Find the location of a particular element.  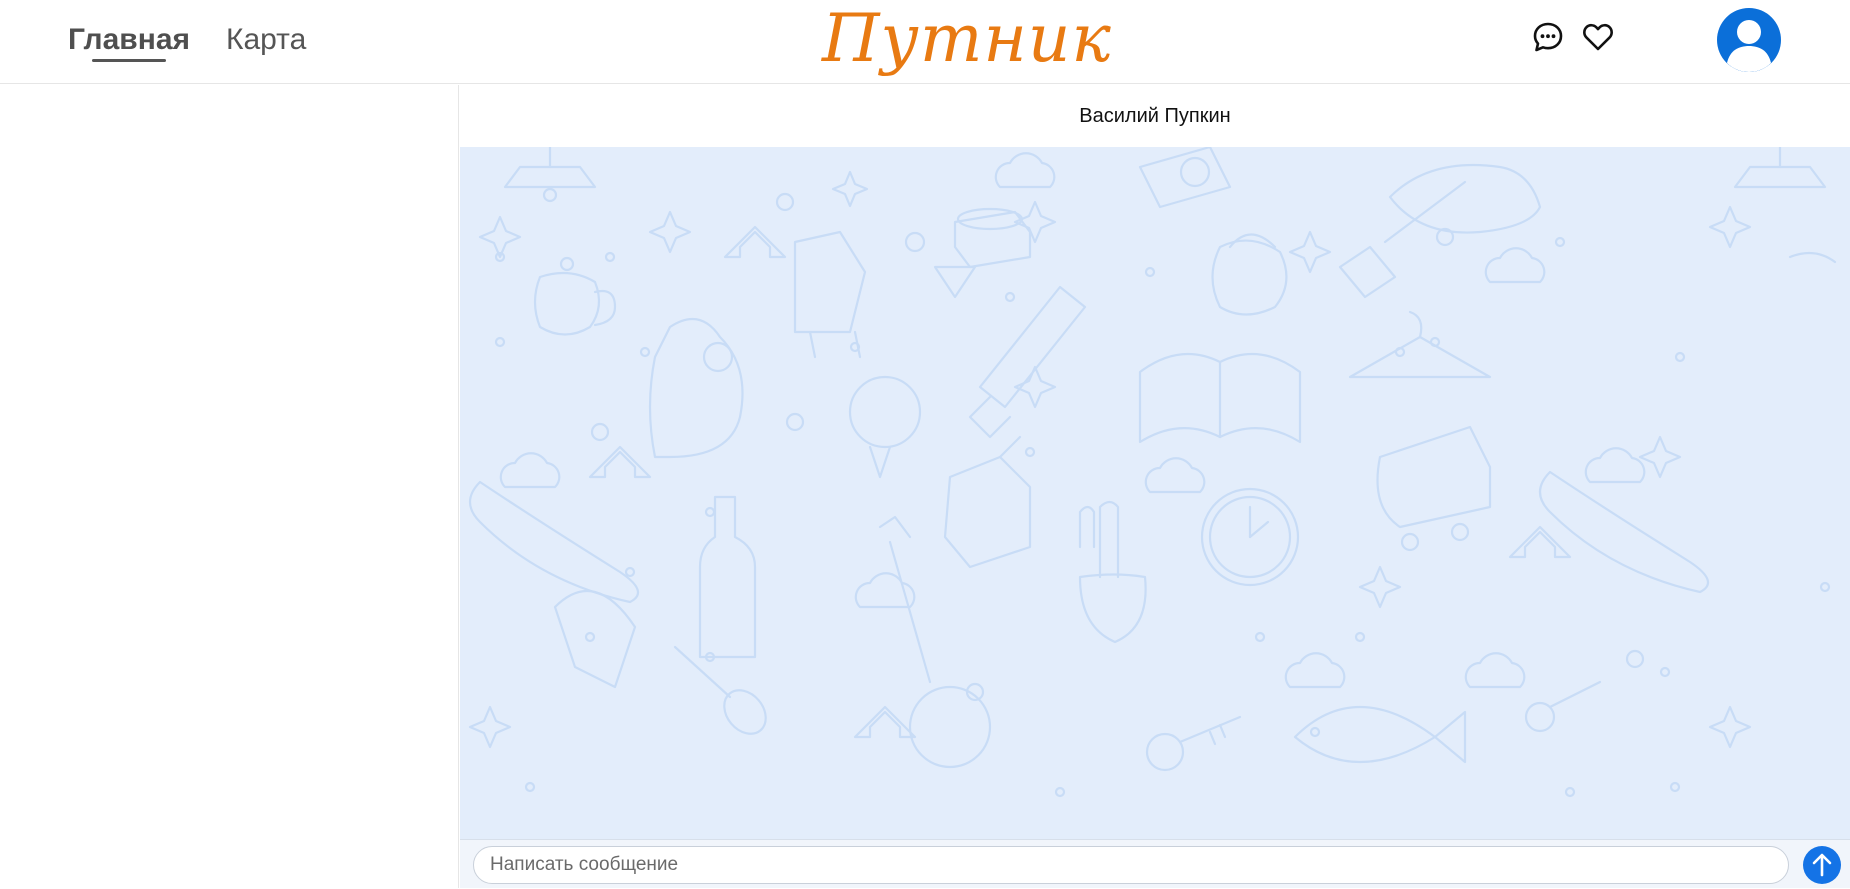

nav-home-link: Главная is located at coordinates (129, 40).